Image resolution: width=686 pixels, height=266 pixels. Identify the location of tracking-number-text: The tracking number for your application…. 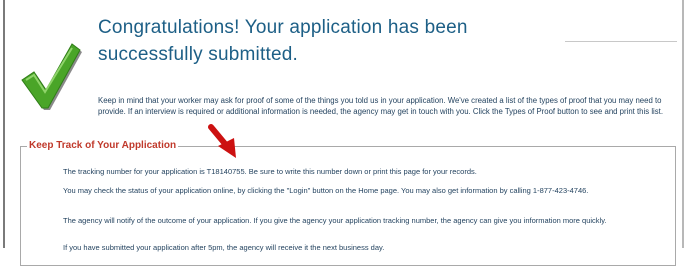
(270, 171).